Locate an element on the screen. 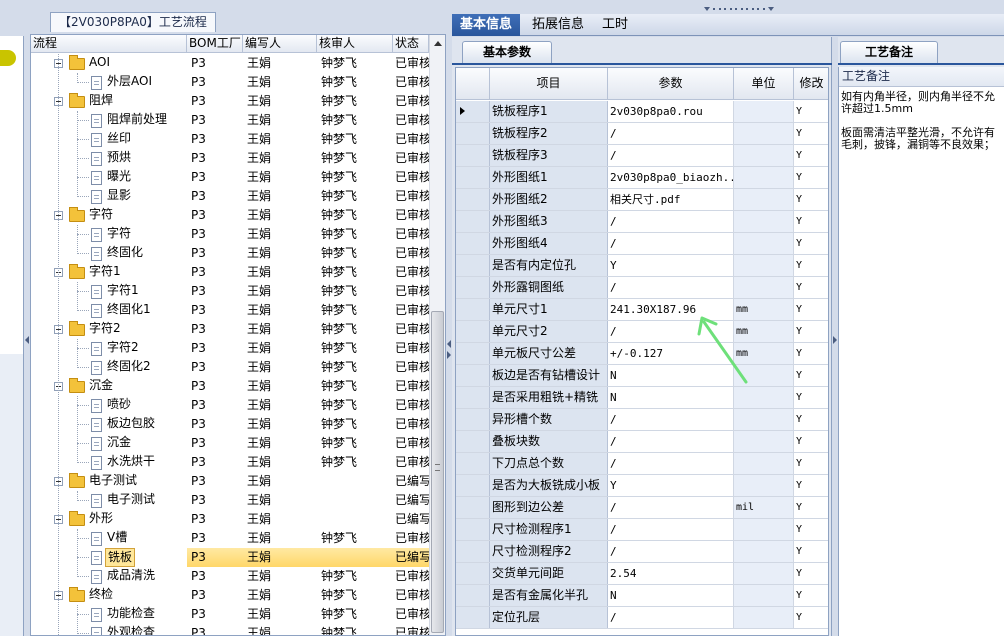 This screenshot has width=1004, height=636. col-header-value: 参数 is located at coordinates (671, 83).